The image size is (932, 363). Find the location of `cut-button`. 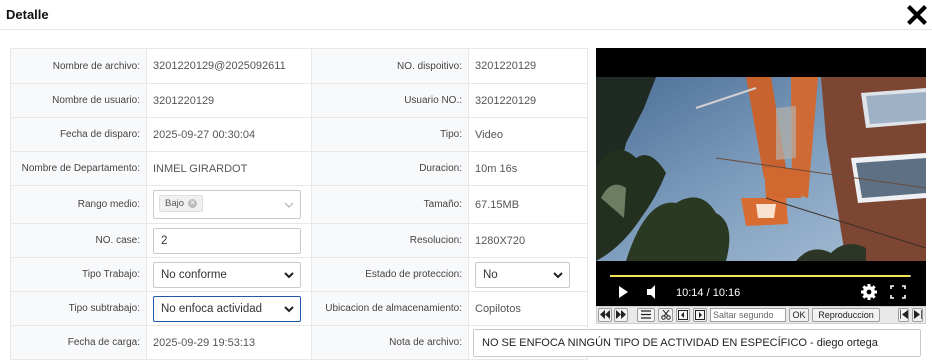

cut-button is located at coordinates (665, 315).